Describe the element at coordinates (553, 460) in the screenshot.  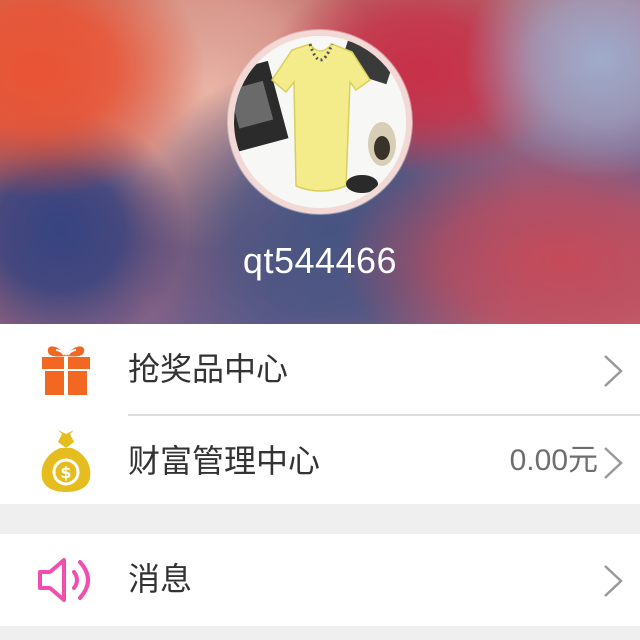
I see `wealth-balance: 0.00元` at that location.